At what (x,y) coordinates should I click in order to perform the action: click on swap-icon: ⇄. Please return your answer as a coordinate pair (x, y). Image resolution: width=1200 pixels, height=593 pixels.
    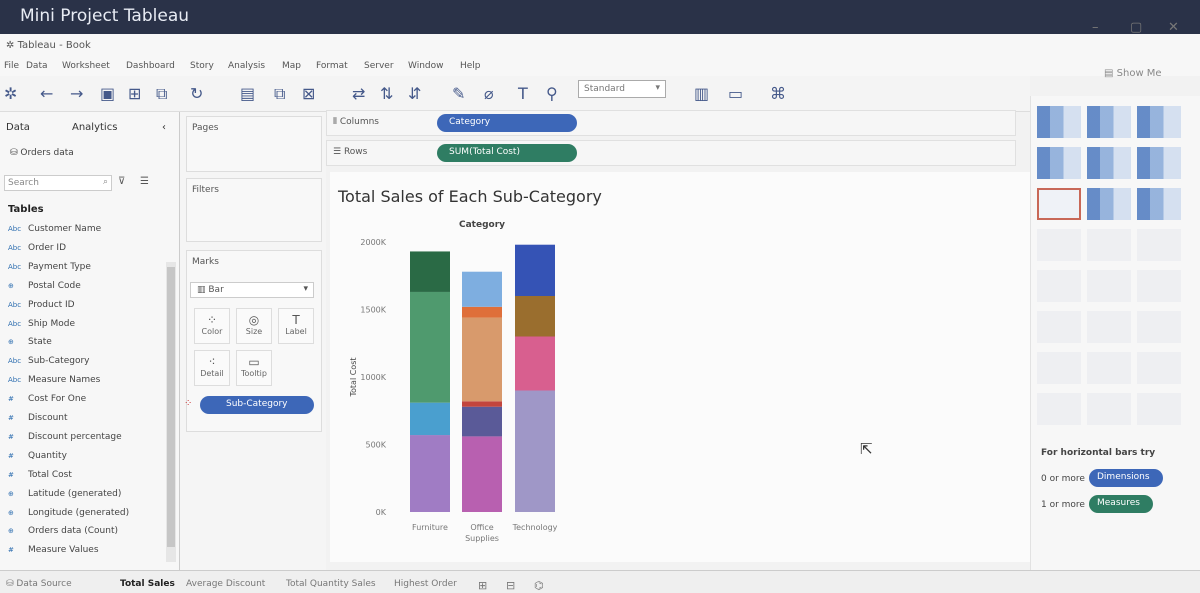
    Looking at the image, I should click on (358, 93).